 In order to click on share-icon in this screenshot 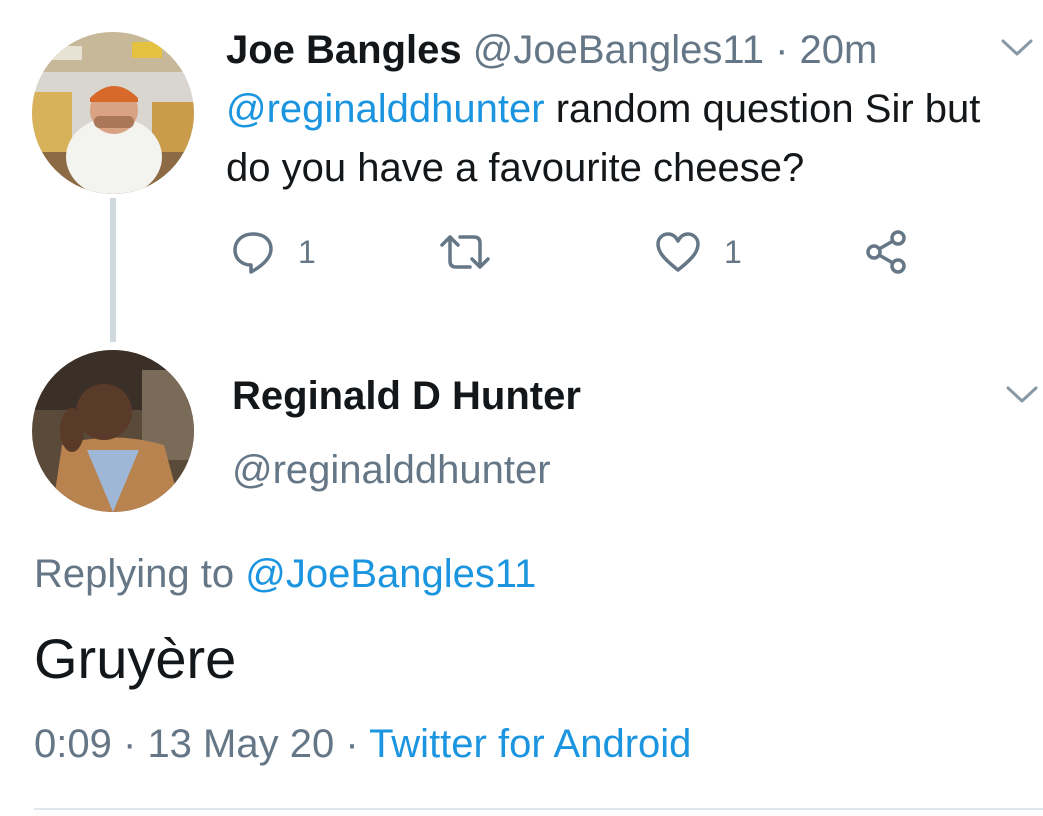, I will do `click(886, 252)`.